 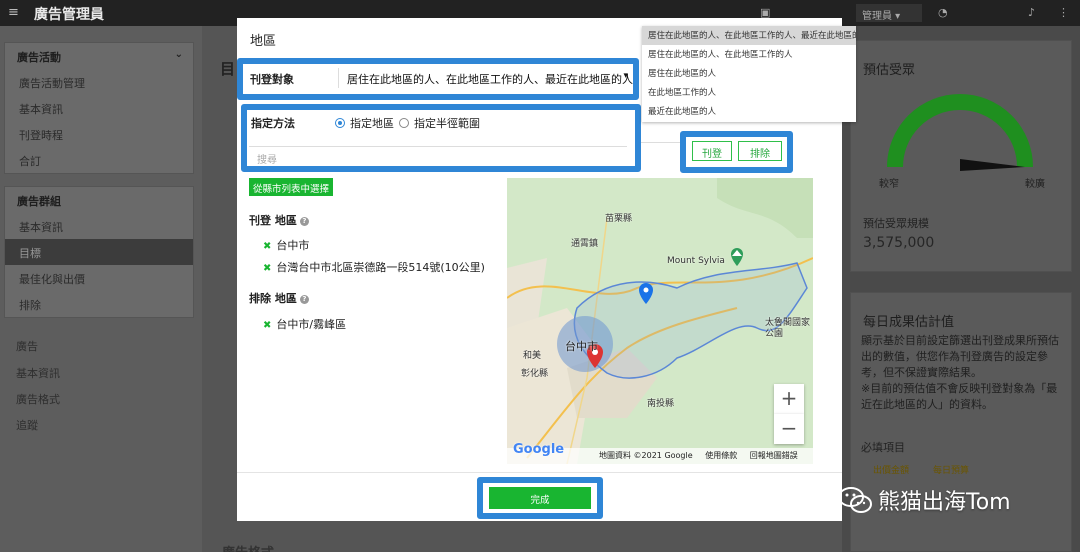 What do you see at coordinates (99, 278) in the screenshot?
I see `sidebar-item: 最佳化與出價` at bounding box center [99, 278].